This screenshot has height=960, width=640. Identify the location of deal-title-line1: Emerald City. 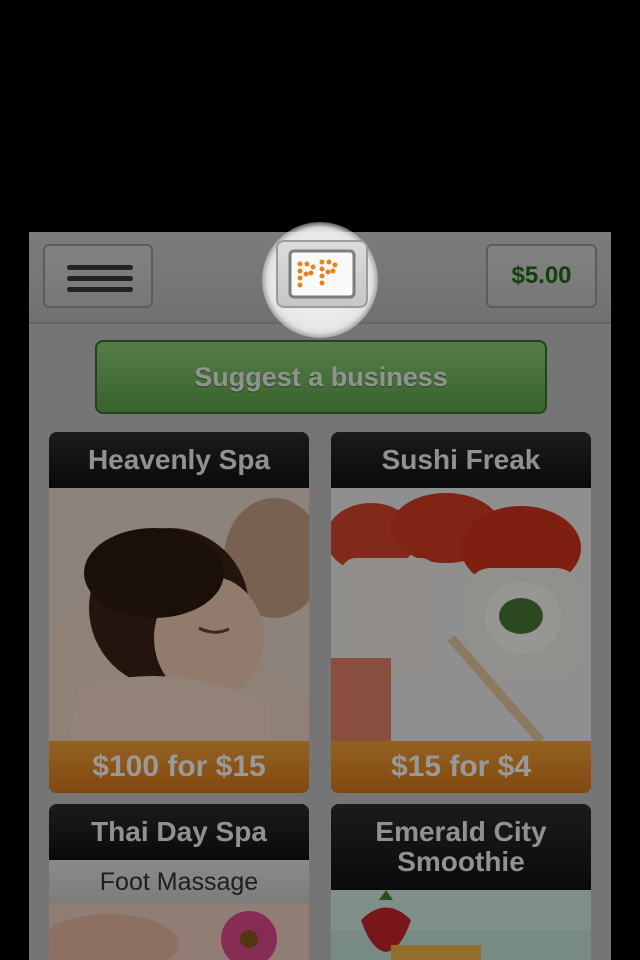
(461, 831).